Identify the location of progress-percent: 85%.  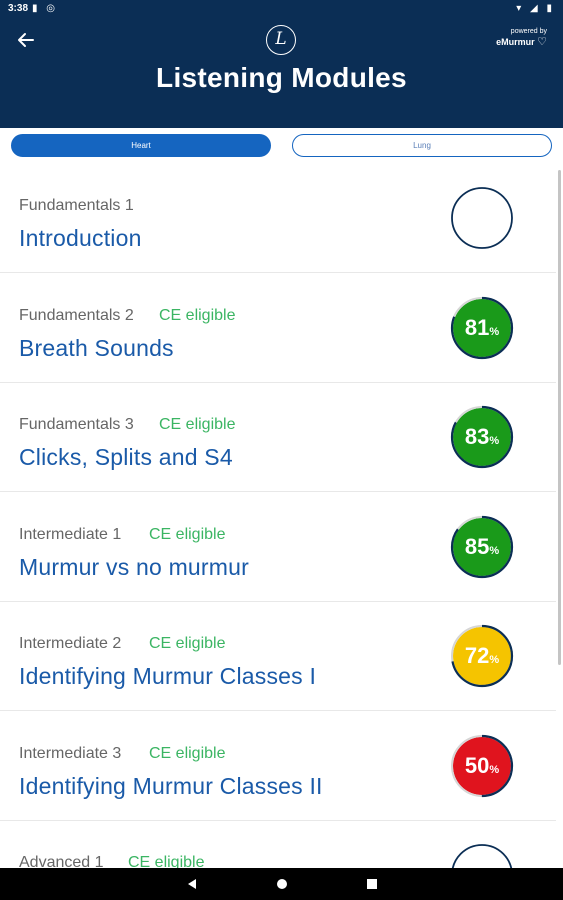
(482, 547).